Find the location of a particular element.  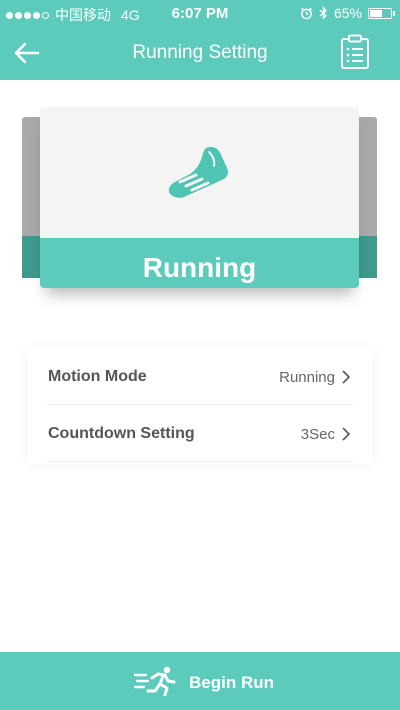

begin-run-label: Begin Run is located at coordinates (231, 682).